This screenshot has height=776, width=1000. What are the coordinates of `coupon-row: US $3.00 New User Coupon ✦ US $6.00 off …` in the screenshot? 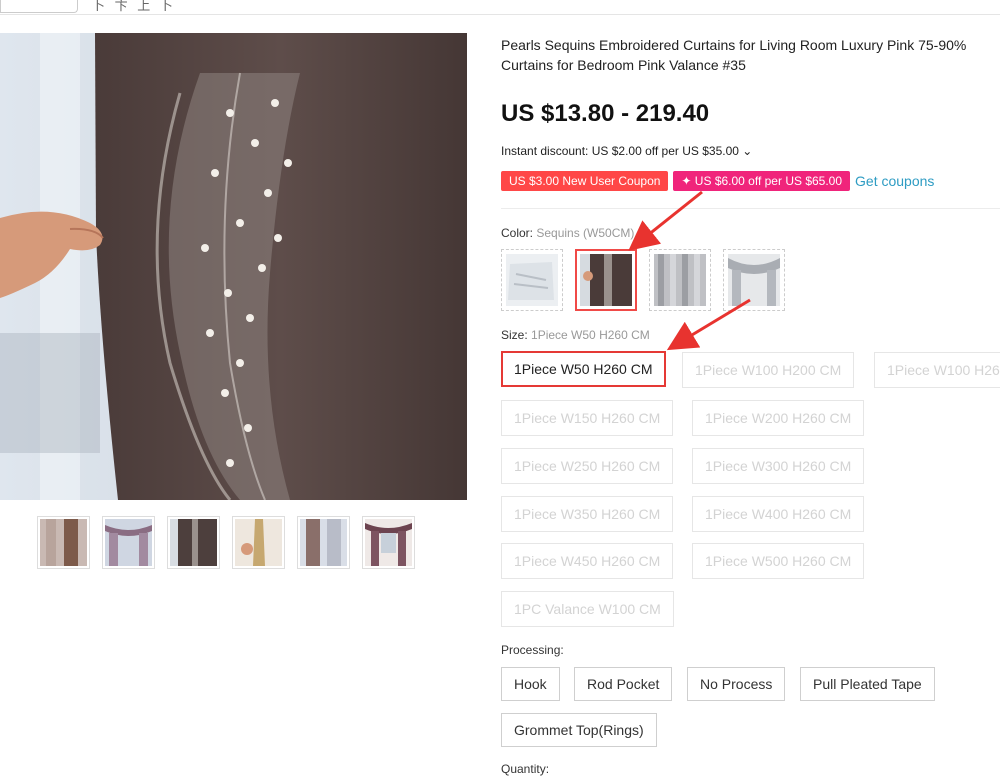 It's located at (717, 181).